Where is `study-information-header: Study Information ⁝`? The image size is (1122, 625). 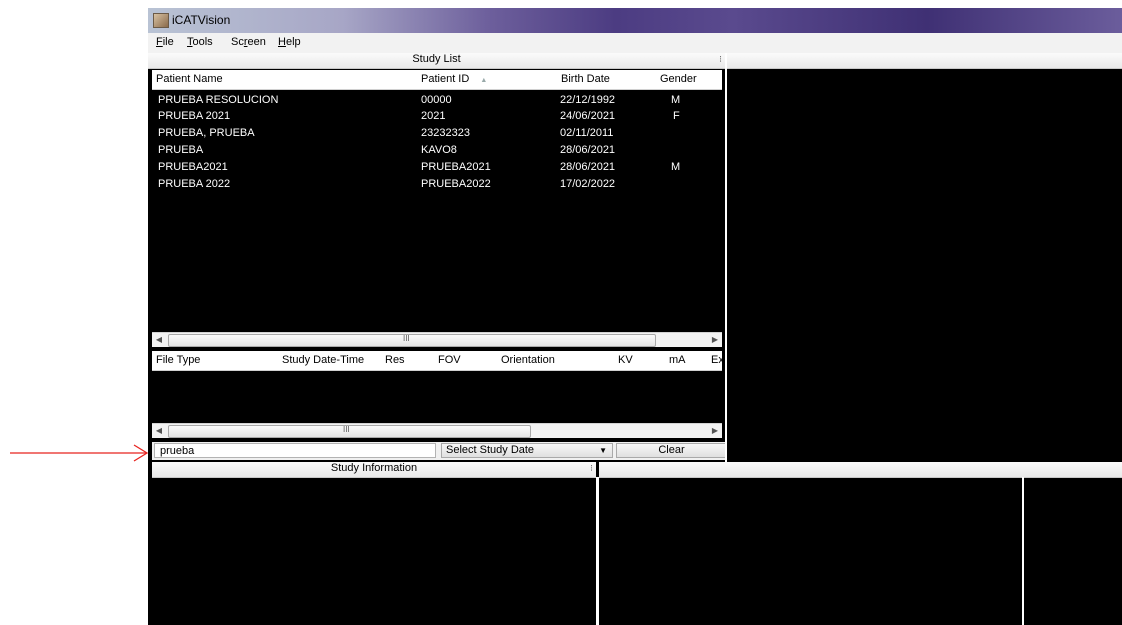
study-information-header: Study Information ⁝ is located at coordinates (374, 470).